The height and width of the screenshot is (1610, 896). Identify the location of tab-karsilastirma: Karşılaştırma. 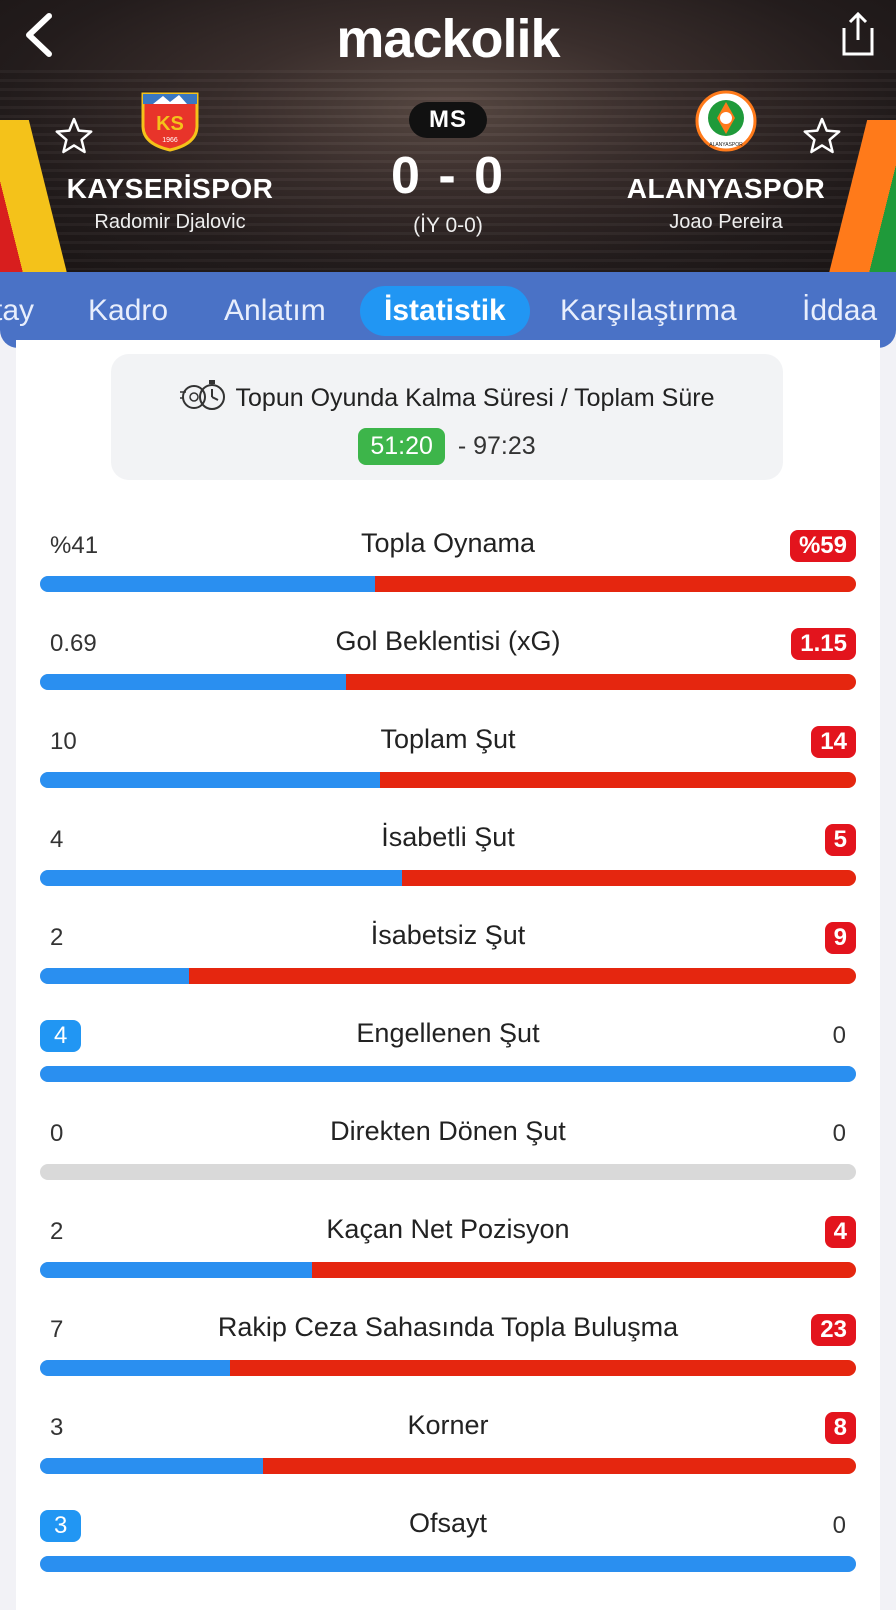
(648, 311).